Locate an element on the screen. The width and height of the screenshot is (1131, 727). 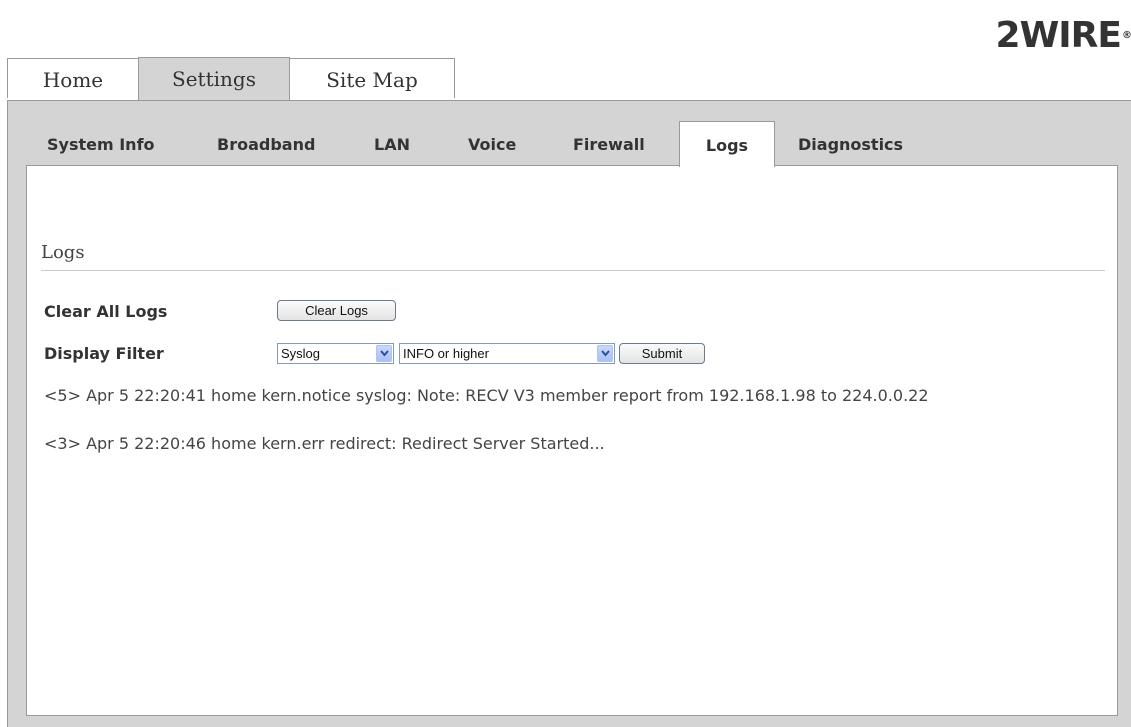
tab-home: Home is located at coordinates (73, 78).